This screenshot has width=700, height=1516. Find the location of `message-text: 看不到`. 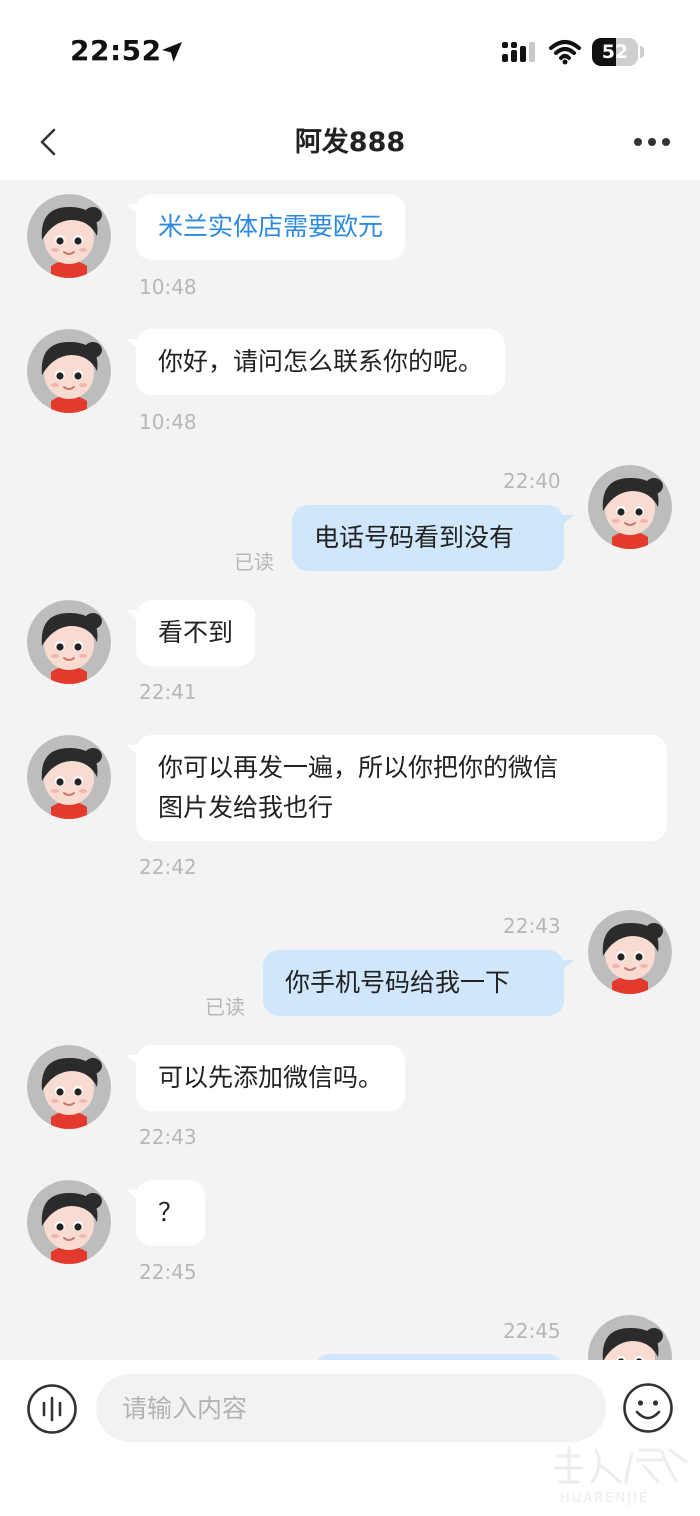

message-text: 看不到 is located at coordinates (195, 632).